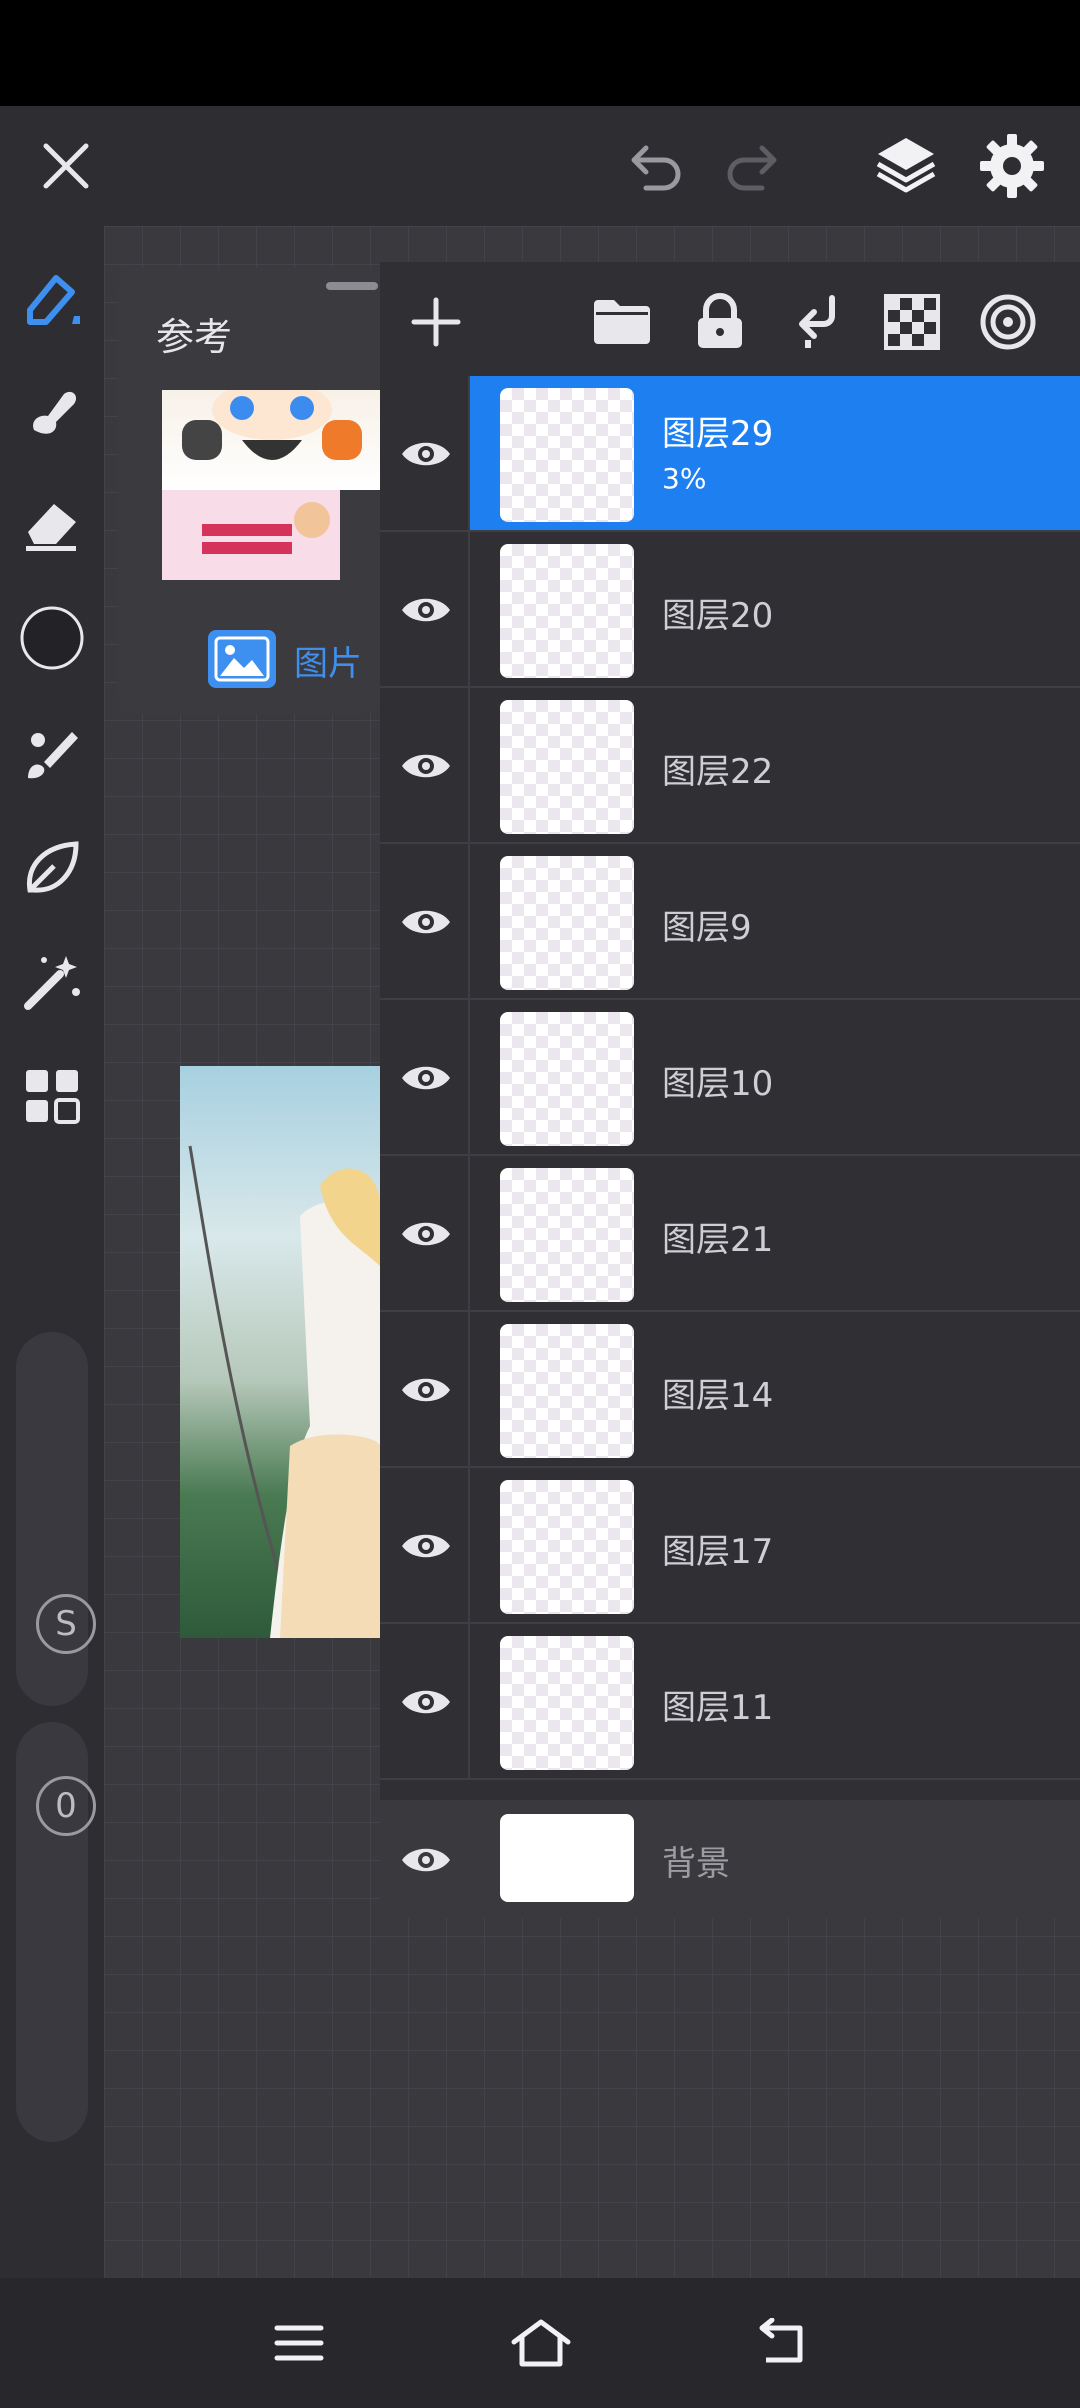 This screenshot has width=1080, height=2408. I want to click on top-toolbar, so click(540, 166).